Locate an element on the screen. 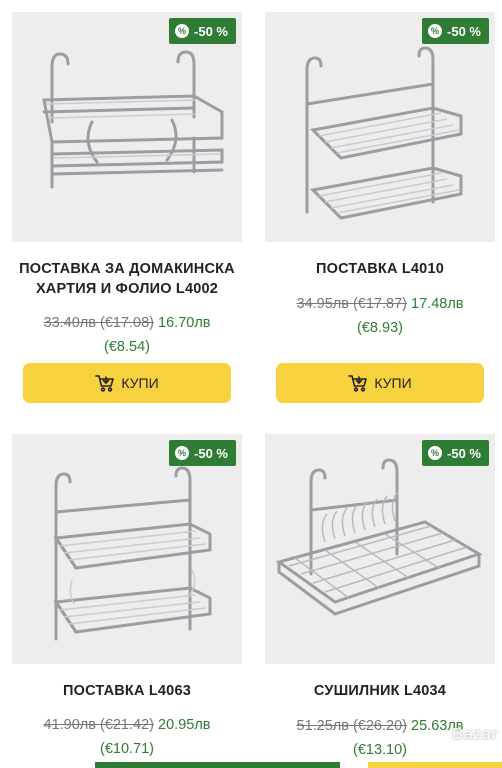 Image resolution: width=502 pixels, height=768 pixels. price-block: 34.95лв (€17.87) 17.48лв (€8.93) is located at coordinates (380, 316).